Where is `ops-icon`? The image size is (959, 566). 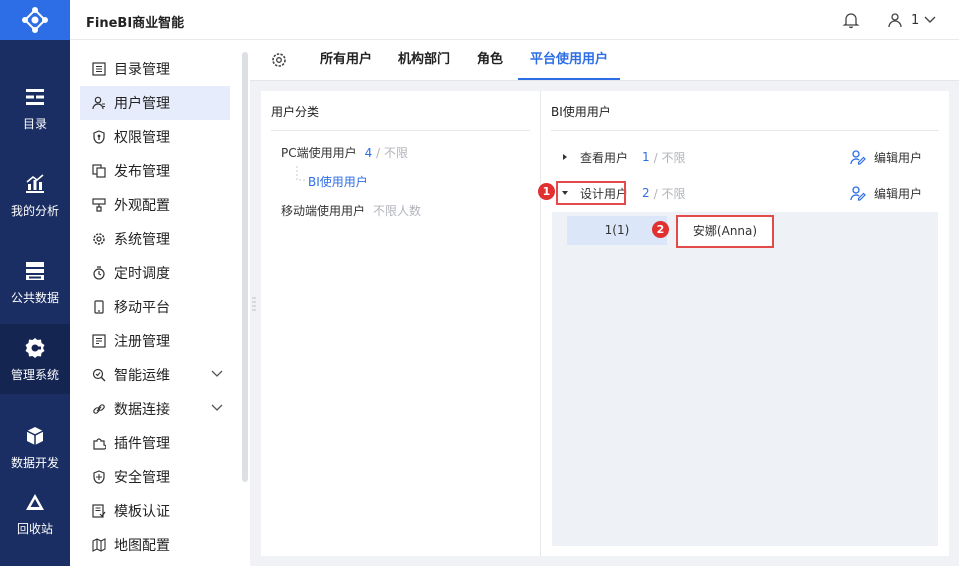
ops-icon is located at coordinates (99, 375).